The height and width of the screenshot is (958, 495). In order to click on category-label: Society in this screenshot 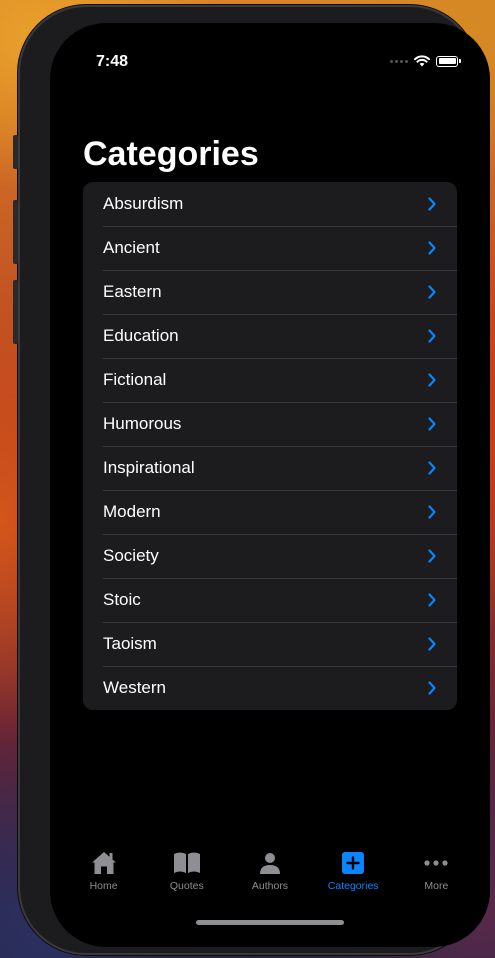, I will do `click(131, 555)`.